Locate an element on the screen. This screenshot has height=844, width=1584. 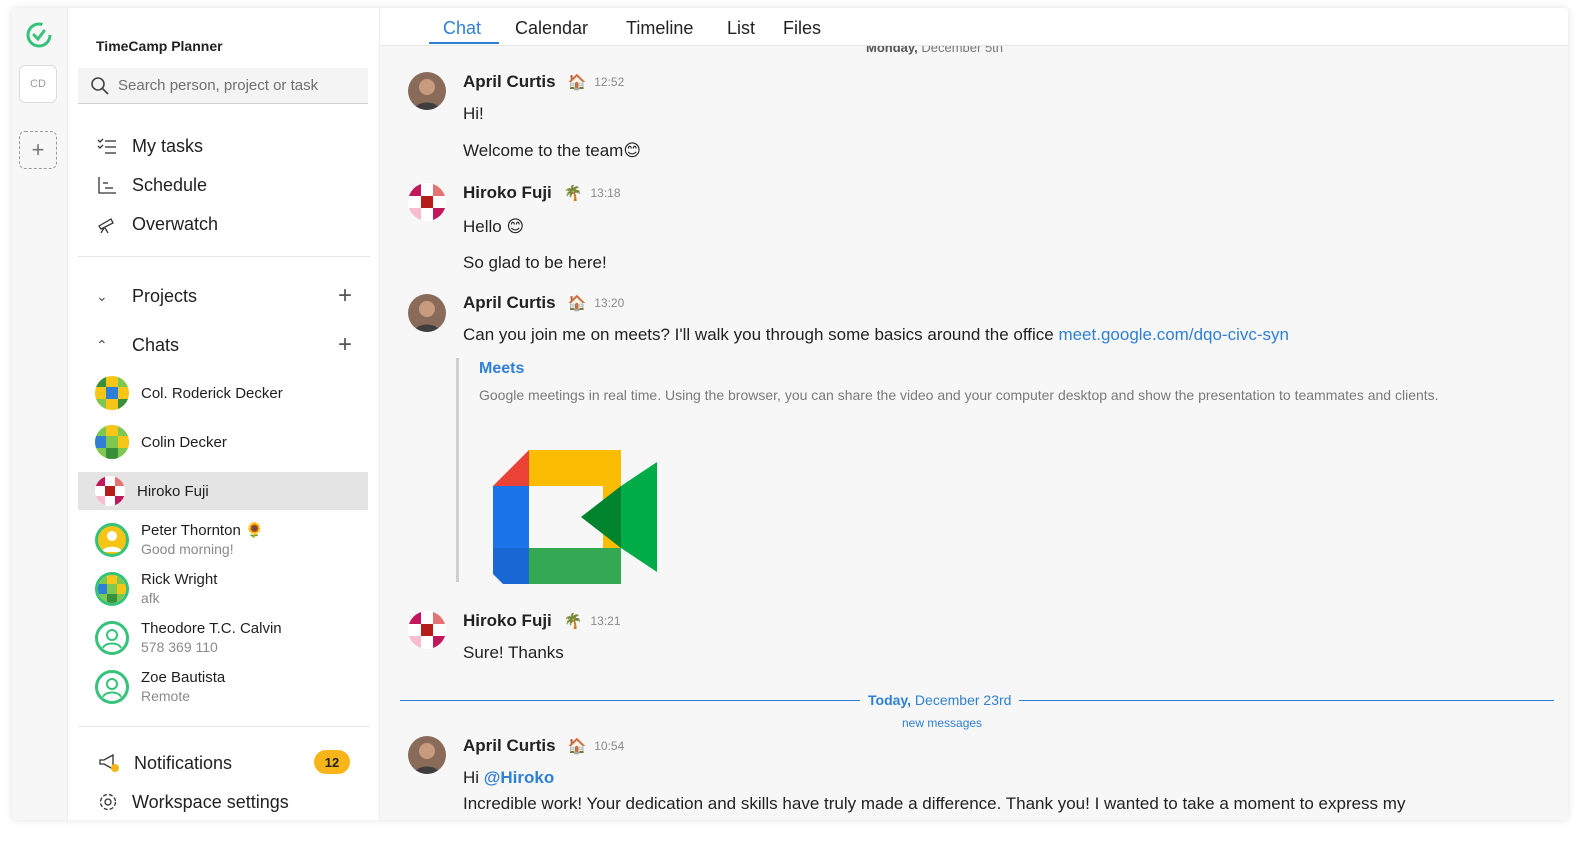
tab-files: Files is located at coordinates (802, 28).